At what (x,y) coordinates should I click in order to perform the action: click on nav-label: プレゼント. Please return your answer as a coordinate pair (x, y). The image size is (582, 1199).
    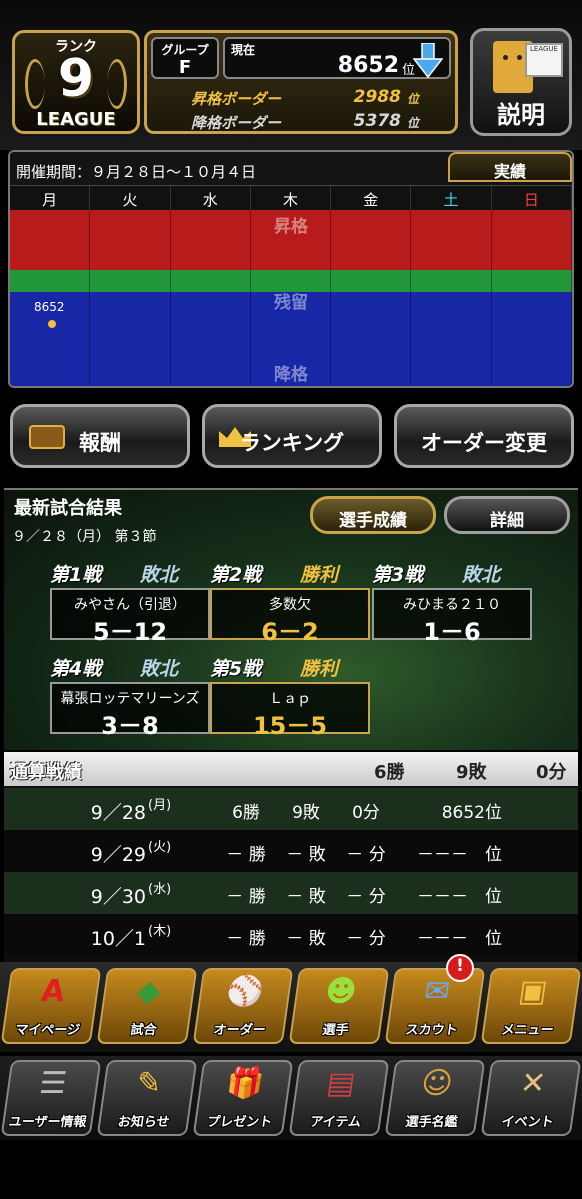
    Looking at the image, I should click on (239, 1122).